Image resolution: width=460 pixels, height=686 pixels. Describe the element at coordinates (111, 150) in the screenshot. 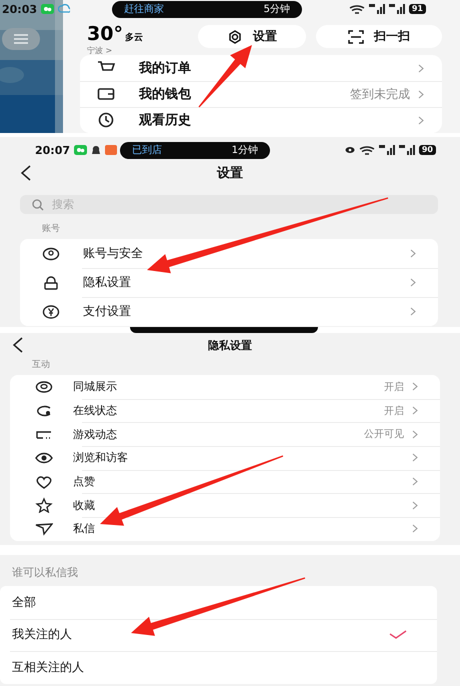

I see `notification-icon` at that location.